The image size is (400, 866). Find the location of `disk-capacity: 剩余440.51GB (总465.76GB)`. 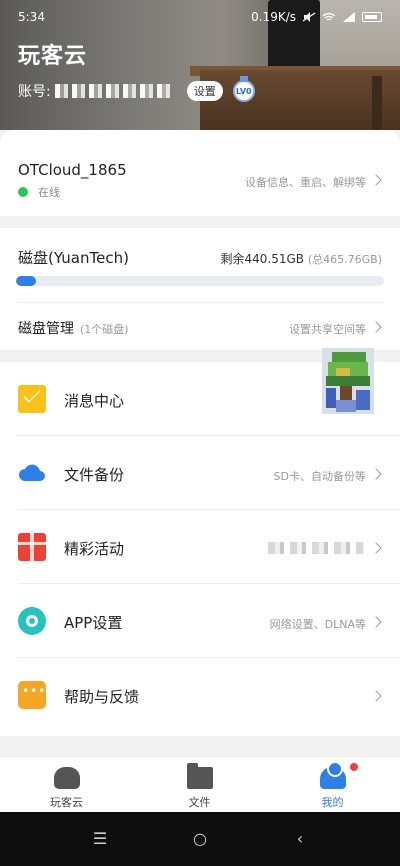

disk-capacity: 剩余440.51GB (总465.76GB) is located at coordinates (301, 258).